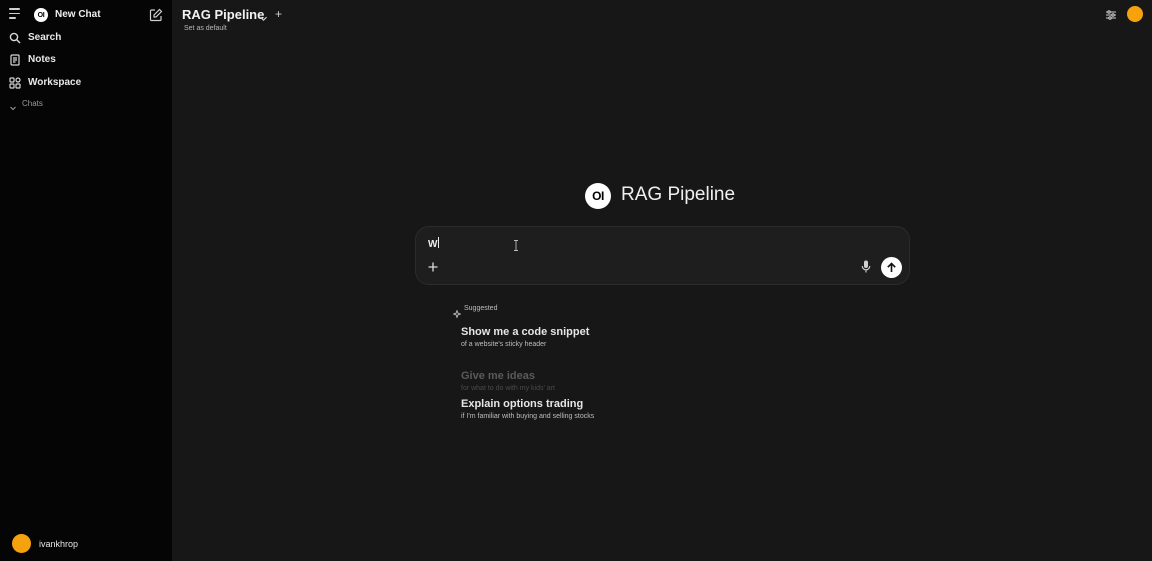  I want to click on app-logo: OI, so click(41, 15).